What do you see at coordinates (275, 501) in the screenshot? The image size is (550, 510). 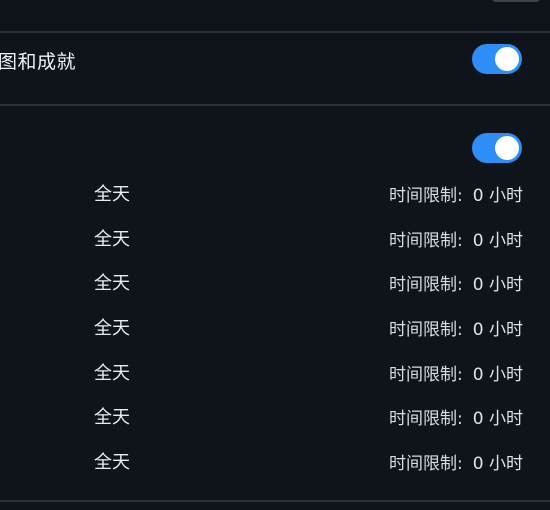 I see `divider-bottom` at bounding box center [275, 501].